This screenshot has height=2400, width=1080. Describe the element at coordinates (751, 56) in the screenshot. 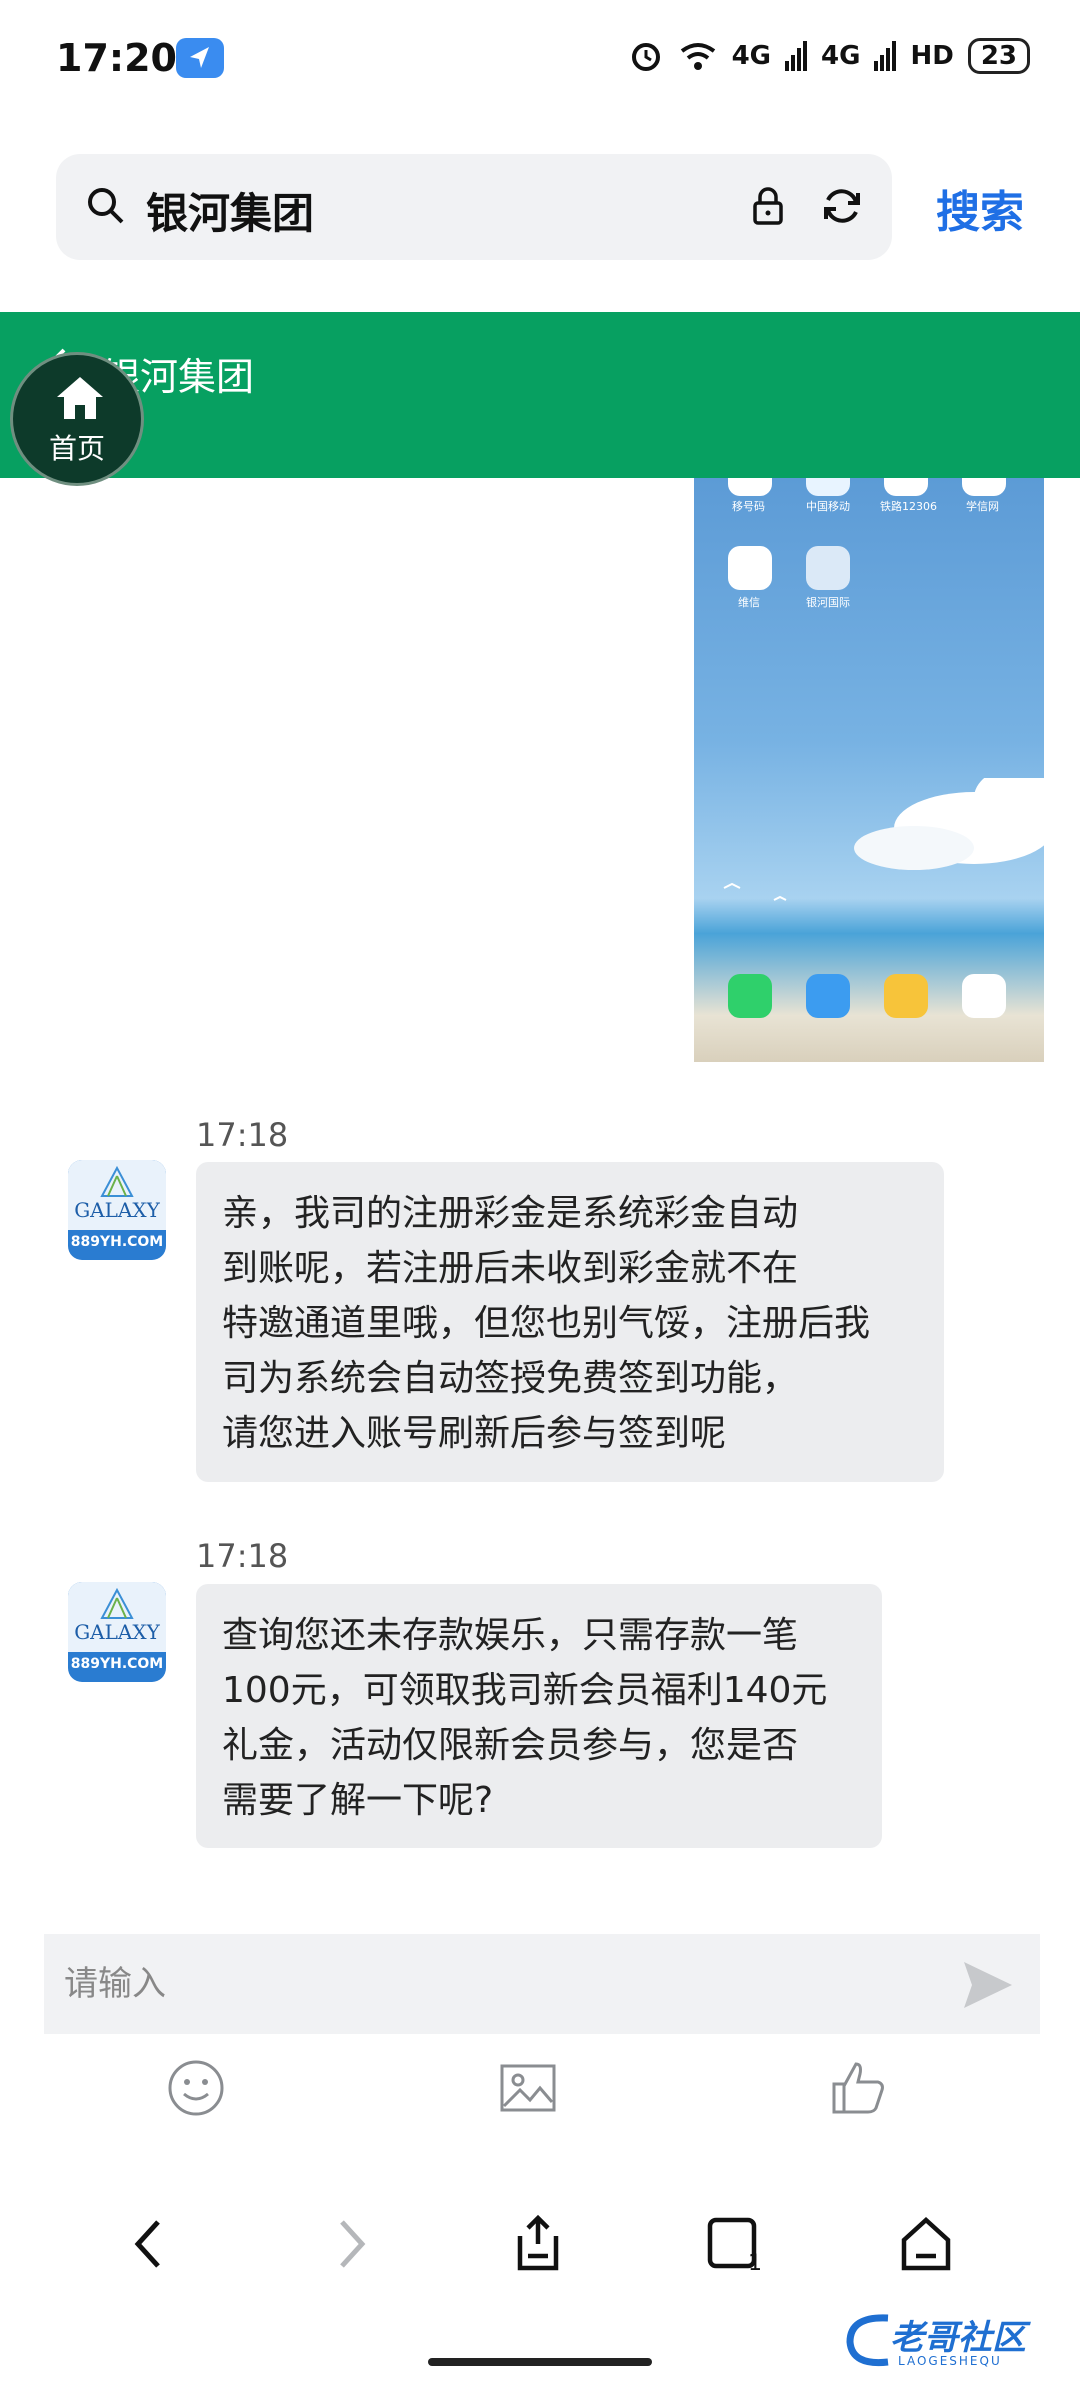

I see `signal-1-label: 4G` at that location.